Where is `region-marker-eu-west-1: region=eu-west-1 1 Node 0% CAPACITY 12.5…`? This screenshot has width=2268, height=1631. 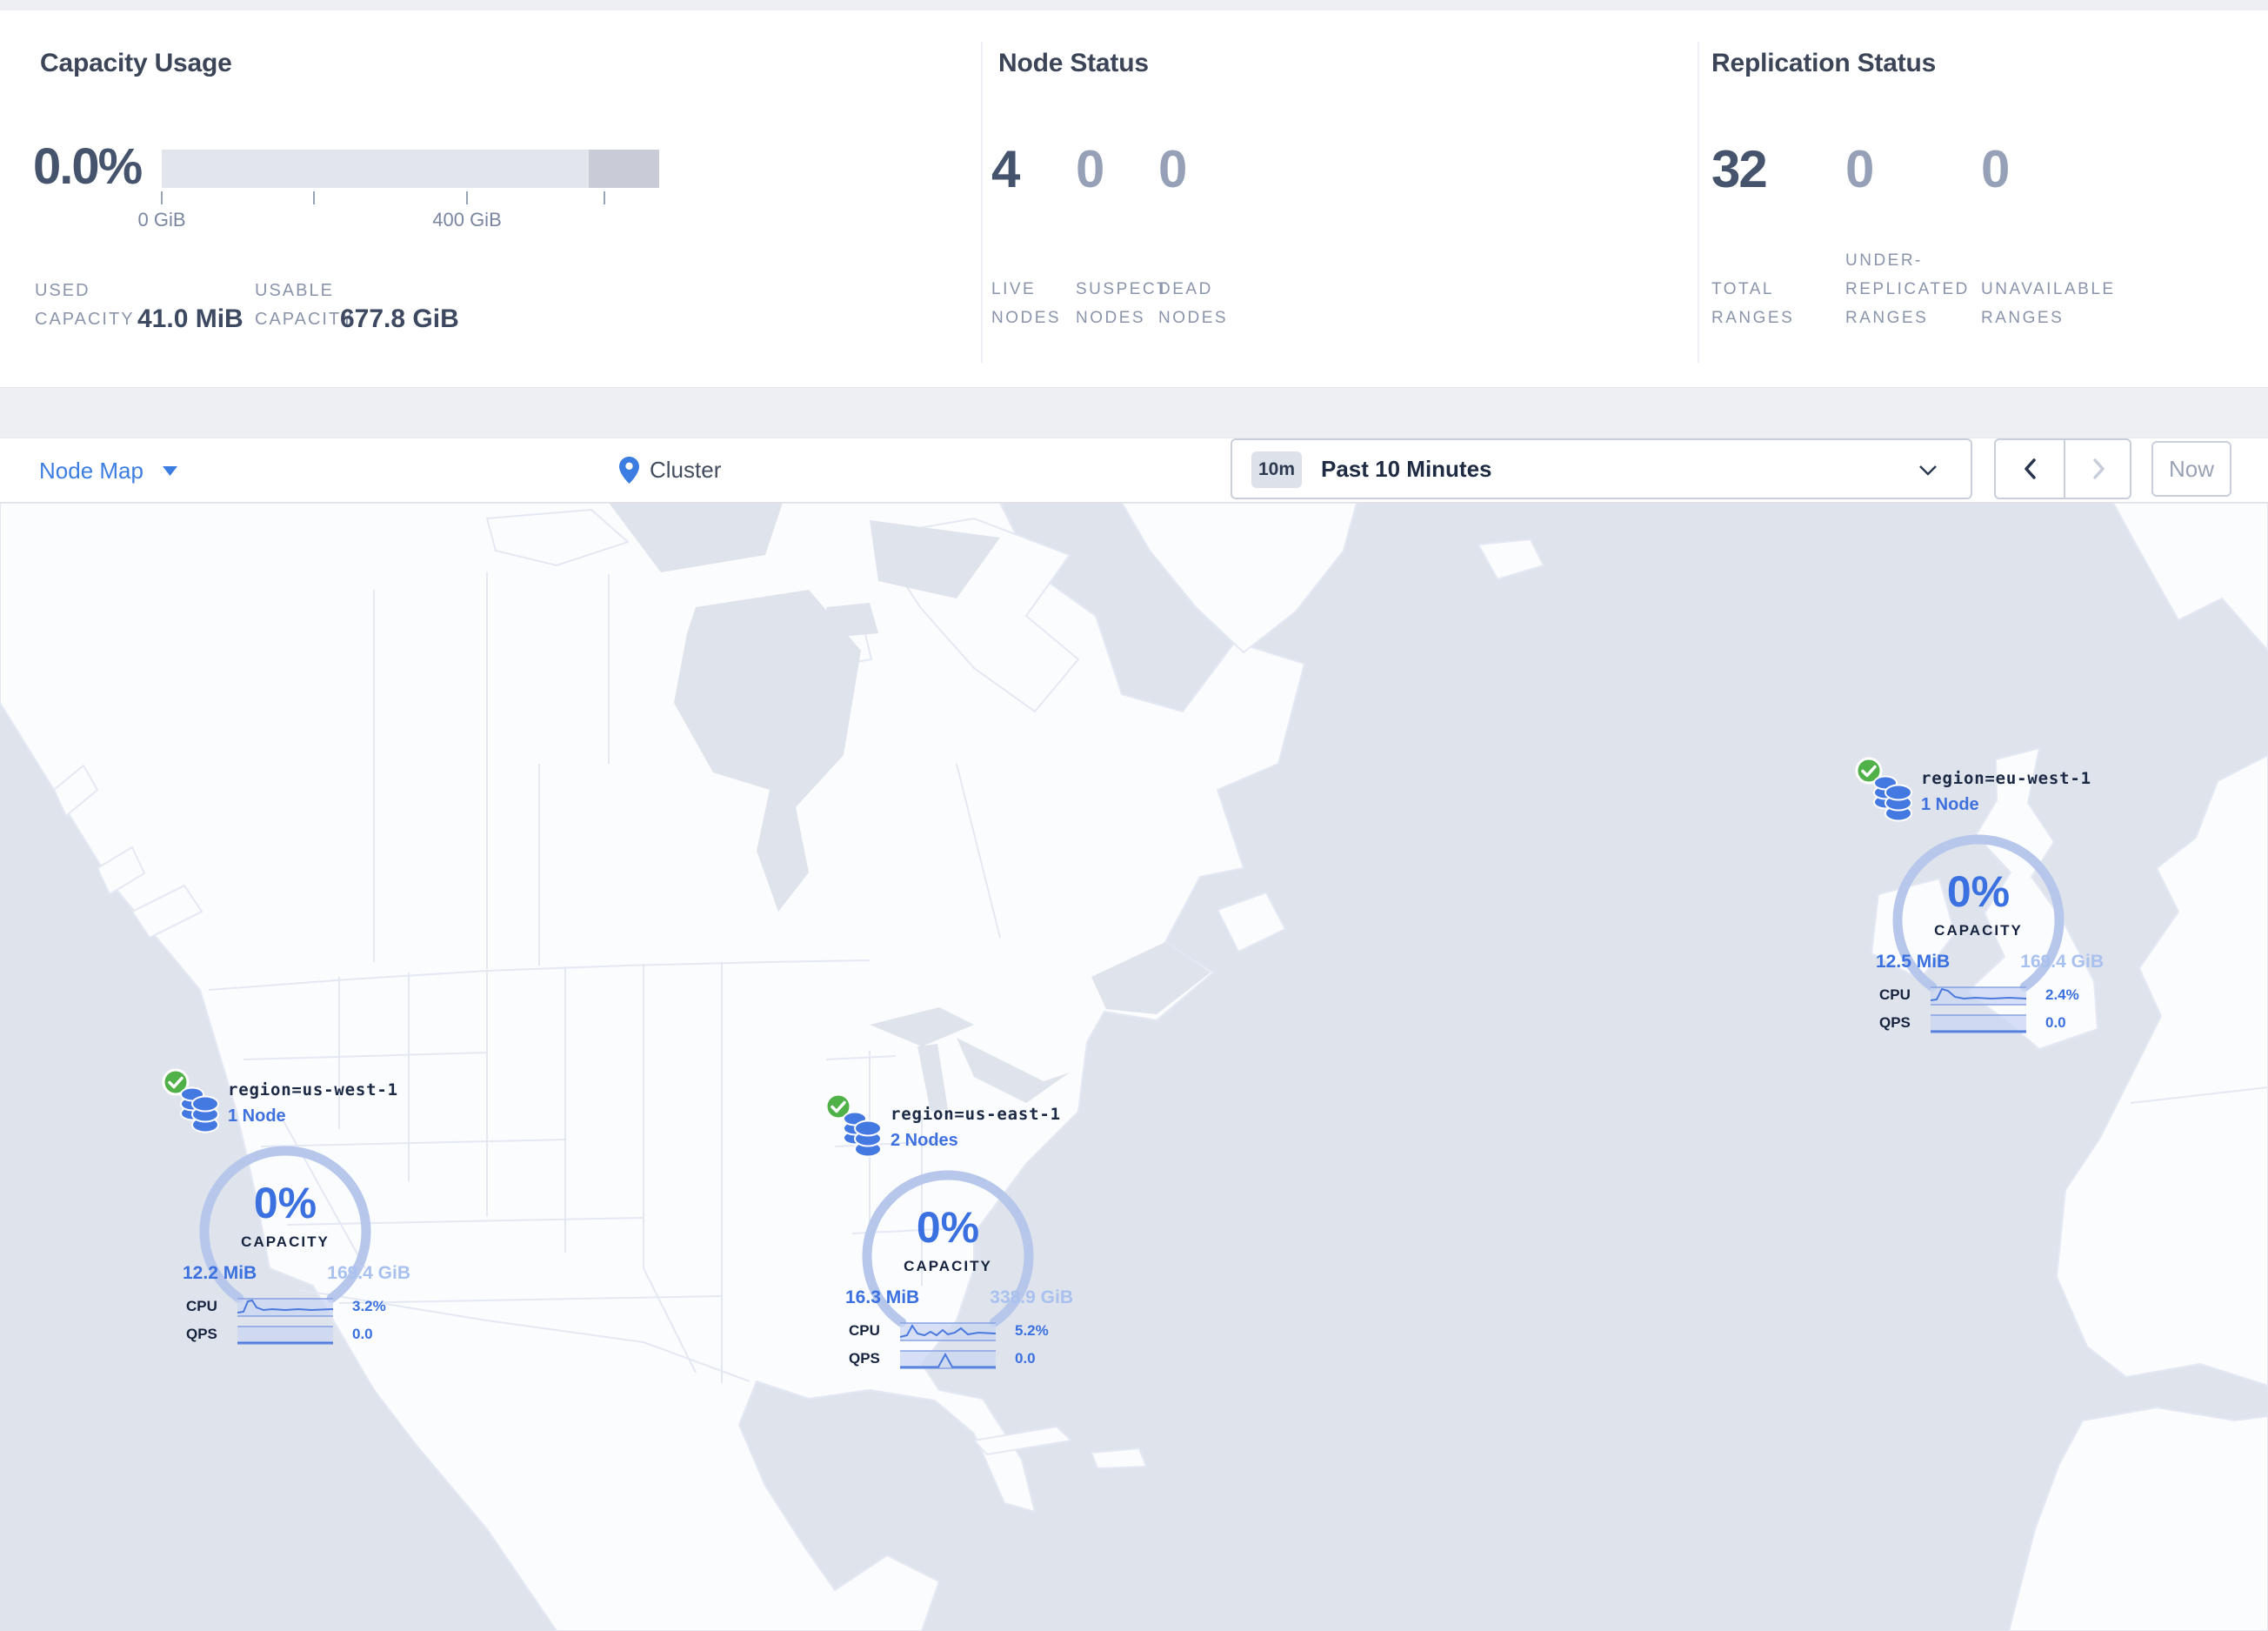 region-marker-eu-west-1: region=eu-west-1 1 Node 0% CAPACITY 12.5… is located at coordinates (1981, 900).